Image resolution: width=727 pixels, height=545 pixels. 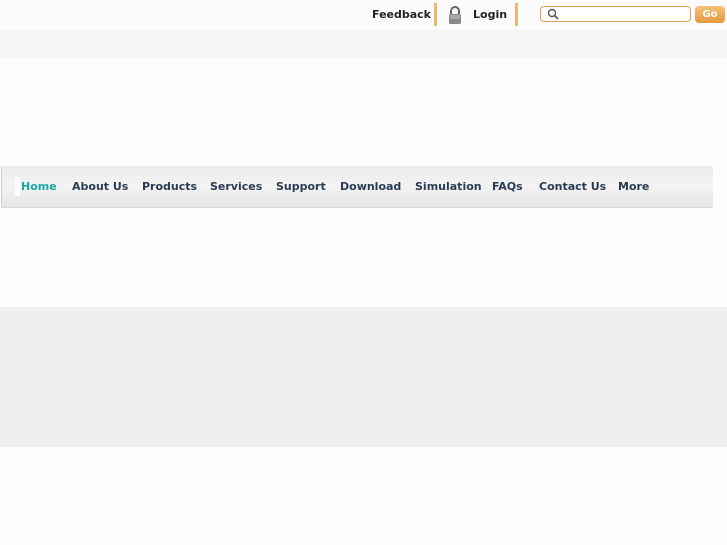 I want to click on active-indicator, so click(x=17, y=186).